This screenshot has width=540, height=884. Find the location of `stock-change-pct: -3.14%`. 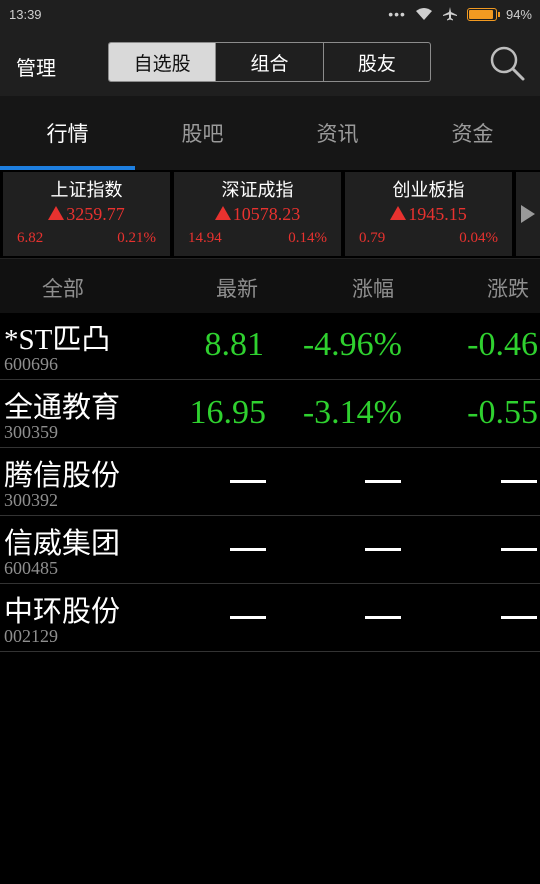

stock-change-pct: -3.14% is located at coordinates (352, 412).